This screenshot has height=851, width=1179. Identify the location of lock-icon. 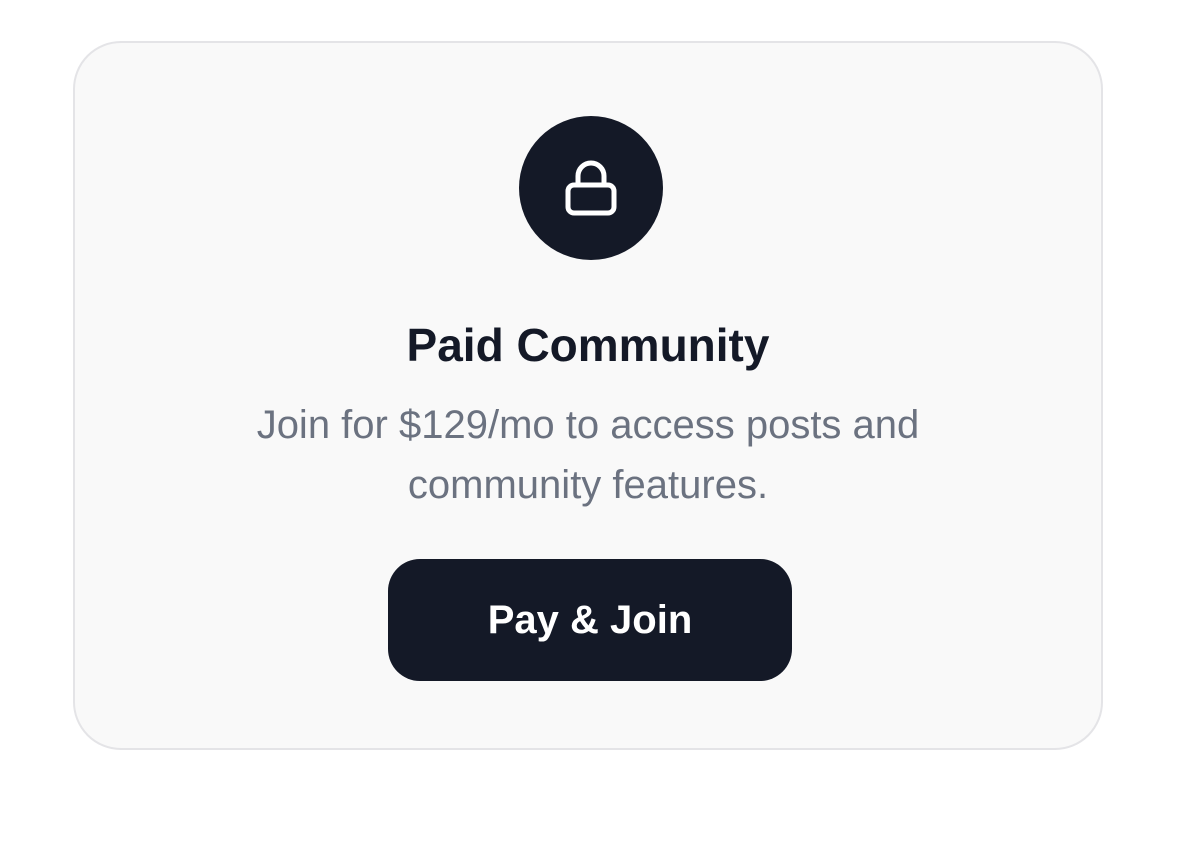
(591, 188).